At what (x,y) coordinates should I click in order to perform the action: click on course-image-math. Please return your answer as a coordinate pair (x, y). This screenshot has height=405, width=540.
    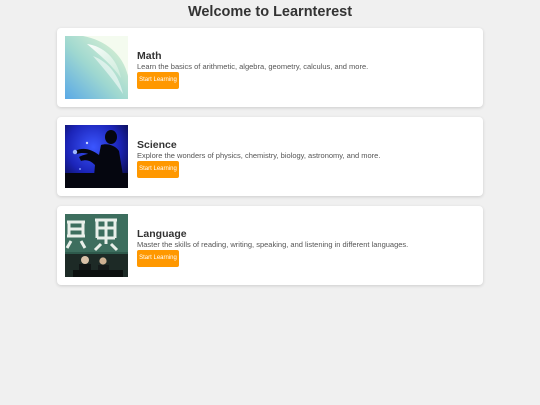
    Looking at the image, I should click on (96, 67).